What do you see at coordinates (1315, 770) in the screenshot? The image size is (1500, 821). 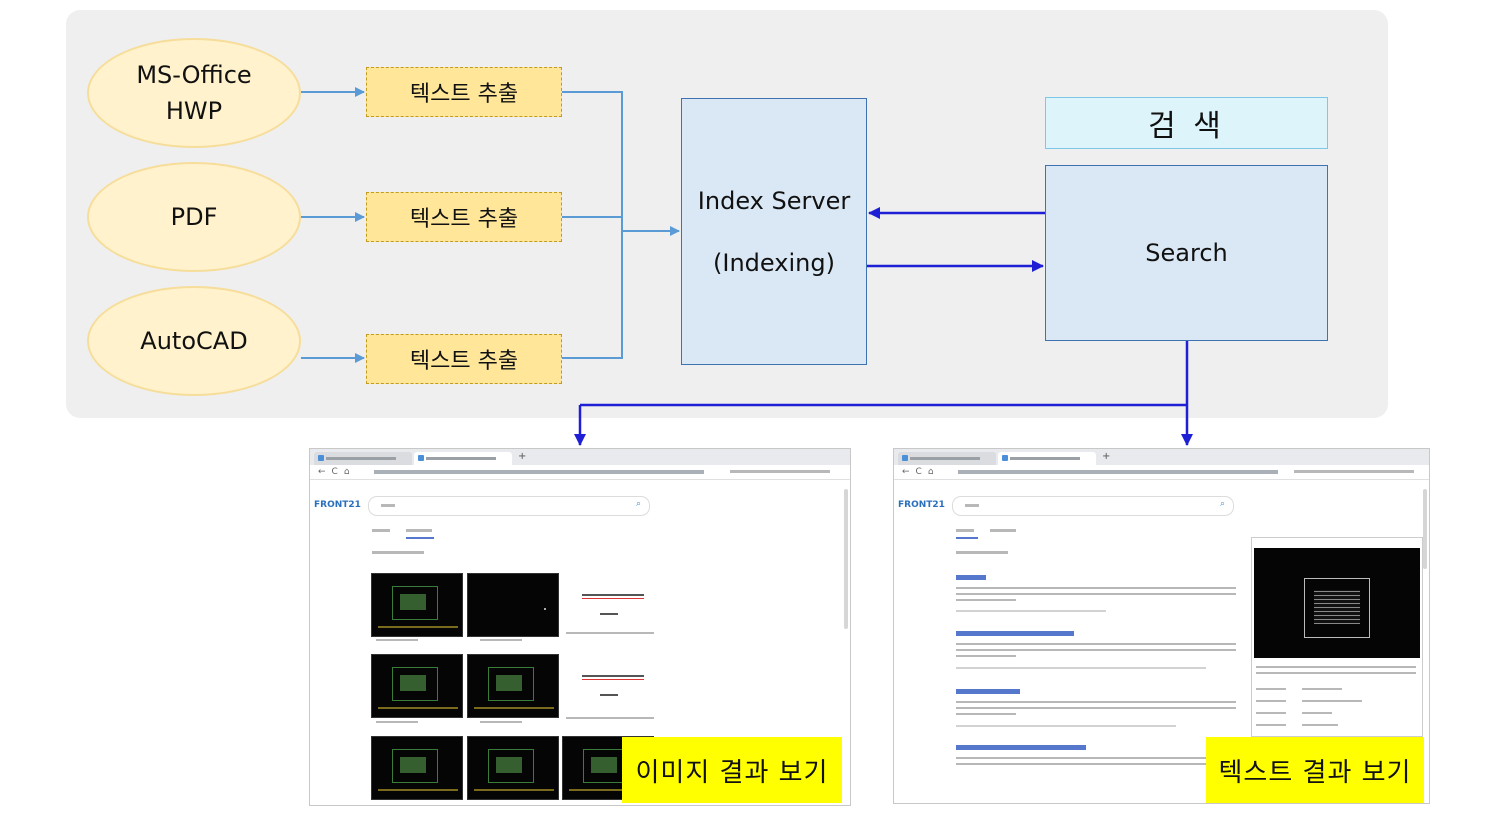 I see `text-results-caption: 텍스트 결과 보기` at bounding box center [1315, 770].